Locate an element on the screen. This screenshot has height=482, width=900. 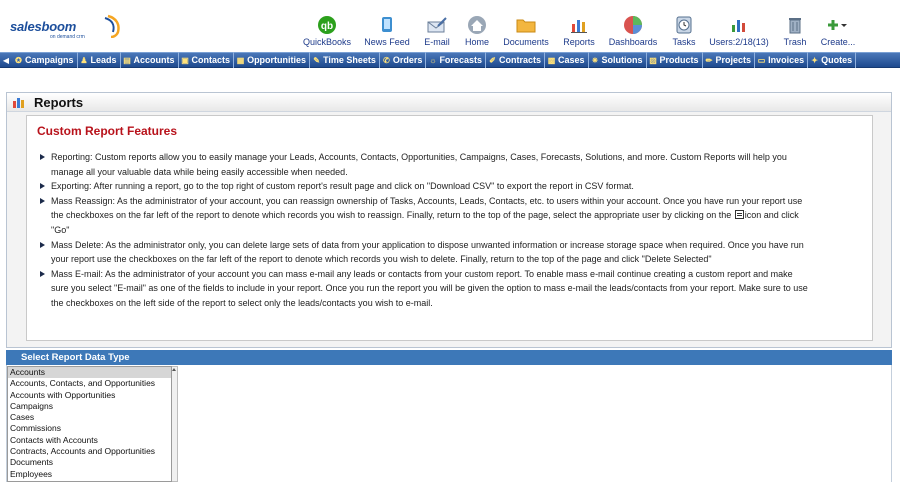
trash-icon is located at coordinates (795, 25).